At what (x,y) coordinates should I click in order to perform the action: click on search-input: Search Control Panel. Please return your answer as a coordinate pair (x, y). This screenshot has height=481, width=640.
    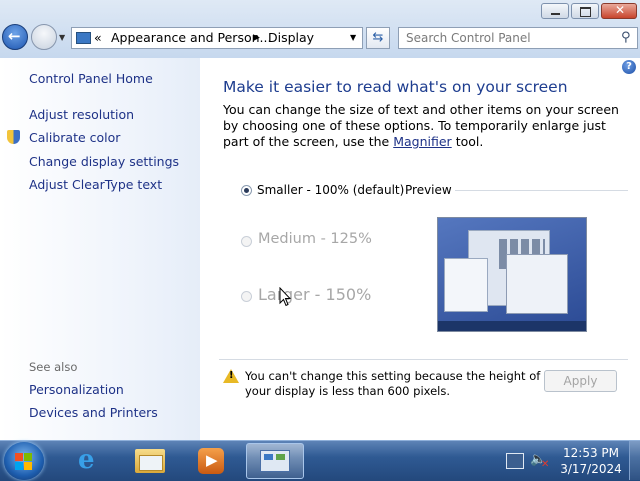
    Looking at the image, I should click on (468, 38).